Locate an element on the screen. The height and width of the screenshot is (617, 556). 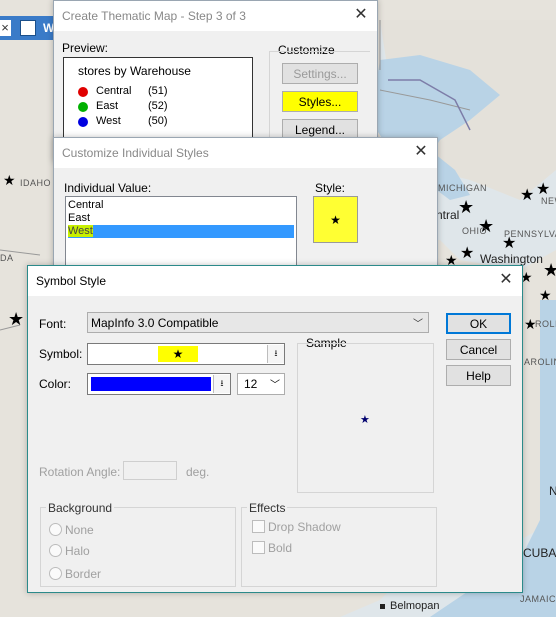
map-label-carolina2: ROLINA is located at coordinates (545, 324).